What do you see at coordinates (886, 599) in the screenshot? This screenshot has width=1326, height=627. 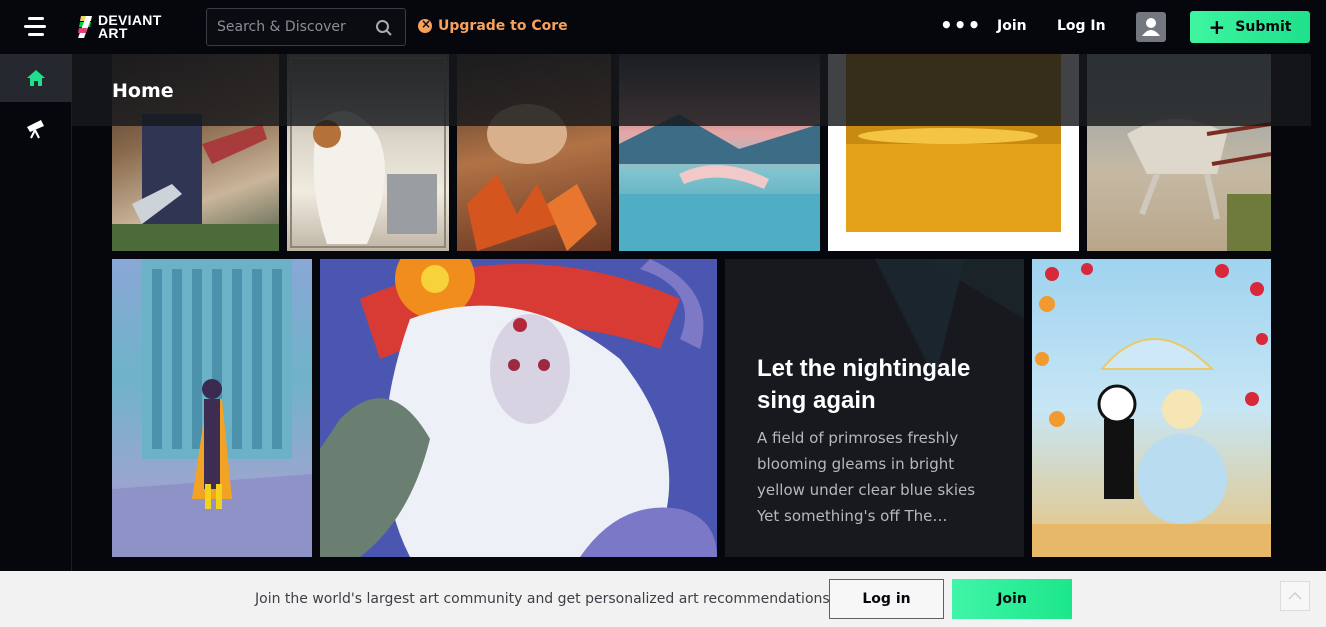 I see `banner-login-button: Log in` at bounding box center [886, 599].